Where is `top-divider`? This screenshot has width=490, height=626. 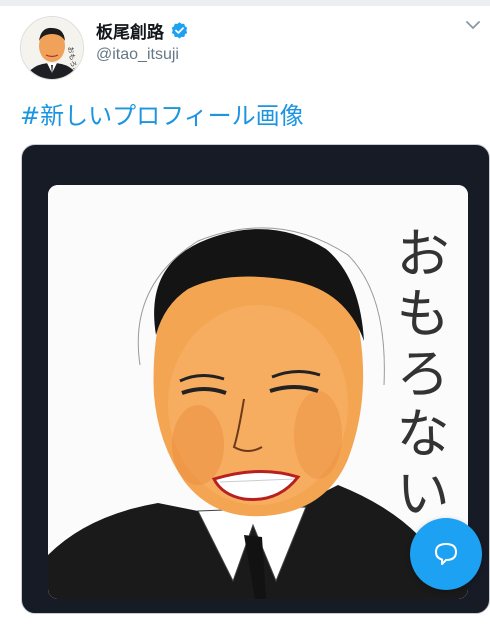
top-divider is located at coordinates (245, 3).